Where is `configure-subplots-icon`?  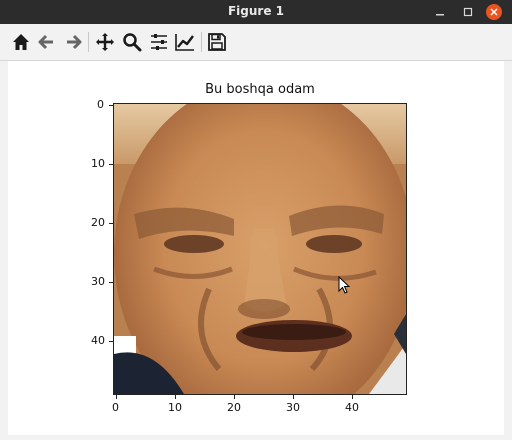 configure-subplots-icon is located at coordinates (159, 42).